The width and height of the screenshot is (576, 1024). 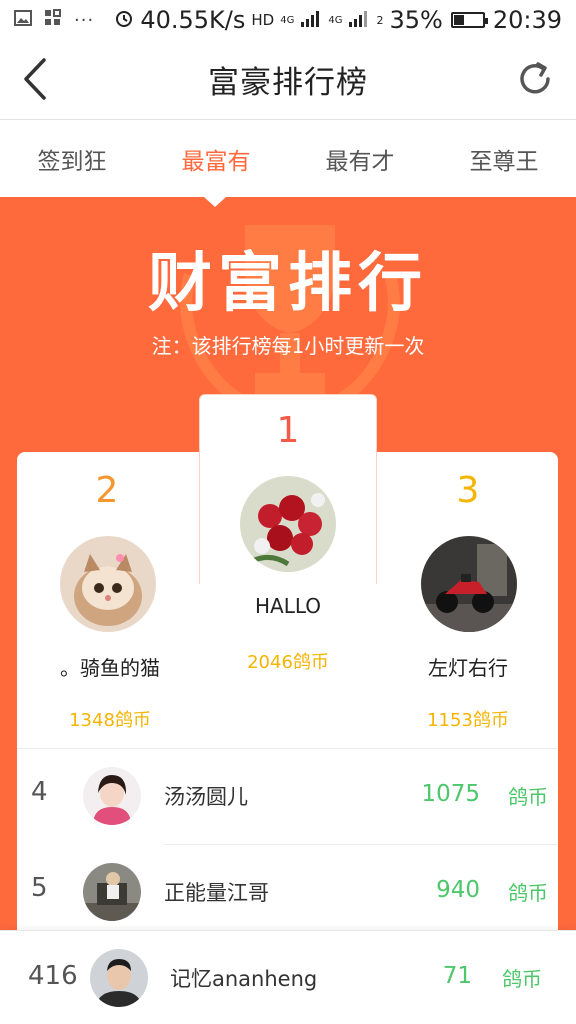 I want to click on battery-icon, so click(x=469, y=20).